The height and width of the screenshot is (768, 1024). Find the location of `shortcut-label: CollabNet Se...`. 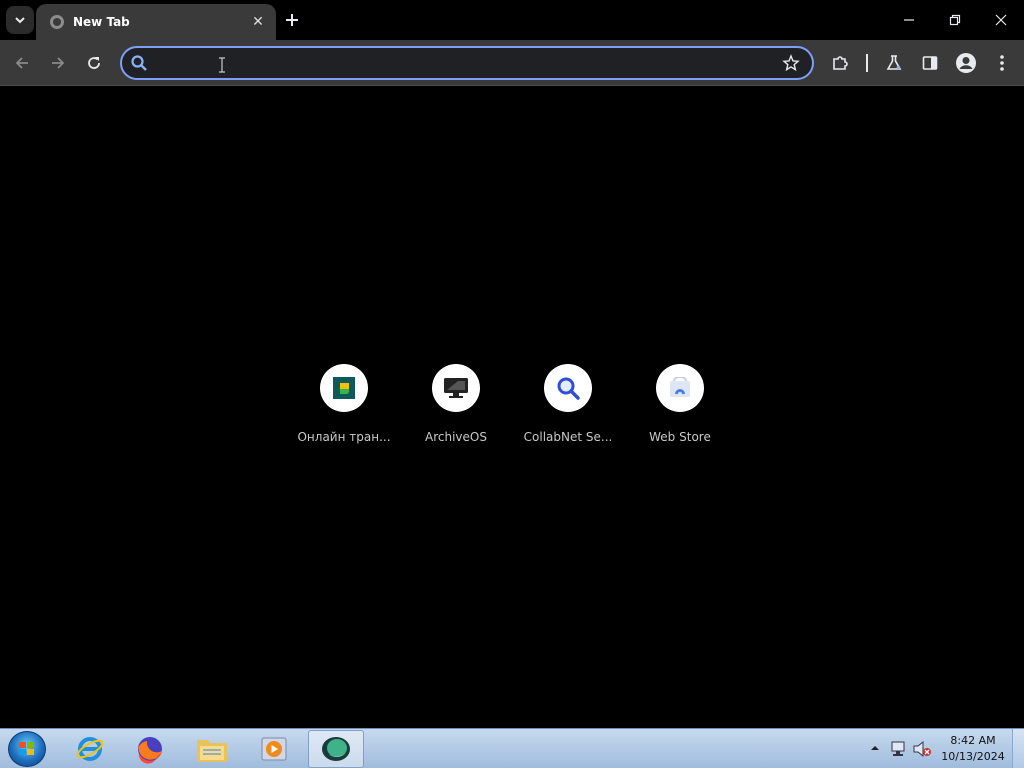

shortcut-label: CollabNet Se... is located at coordinates (568, 437).